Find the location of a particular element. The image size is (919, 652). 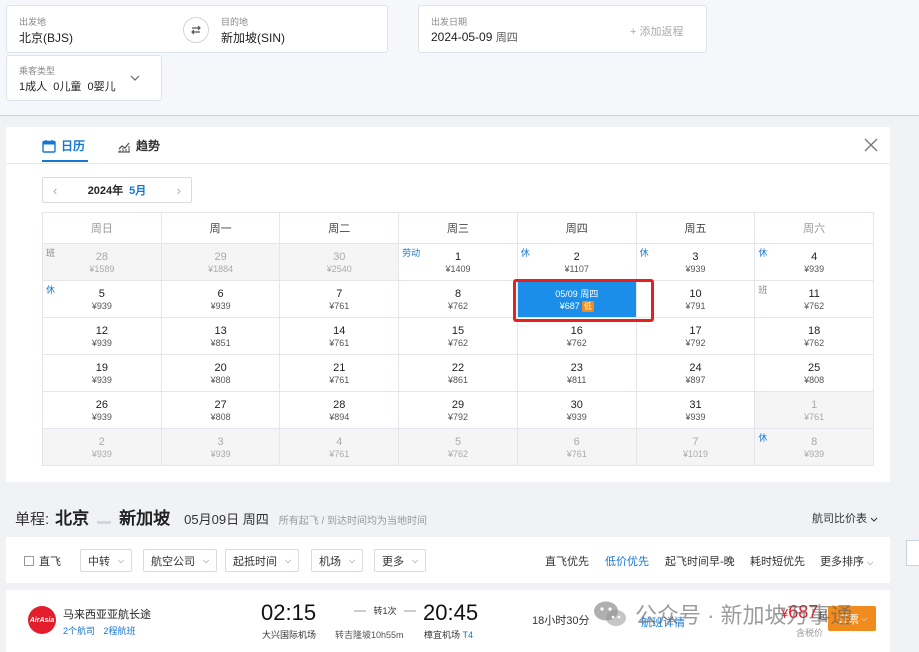

day-price: ¥1409 is located at coordinates (458, 269).